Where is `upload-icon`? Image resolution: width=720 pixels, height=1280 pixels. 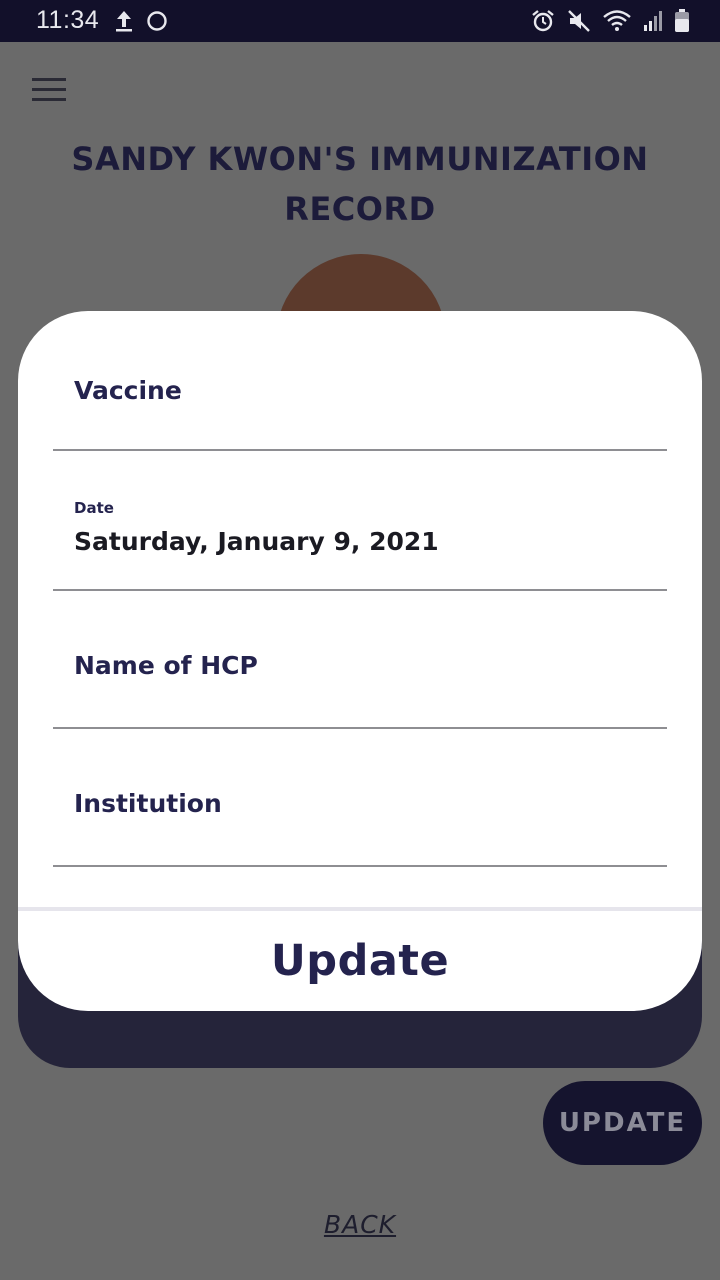
upload-icon is located at coordinates (124, 23).